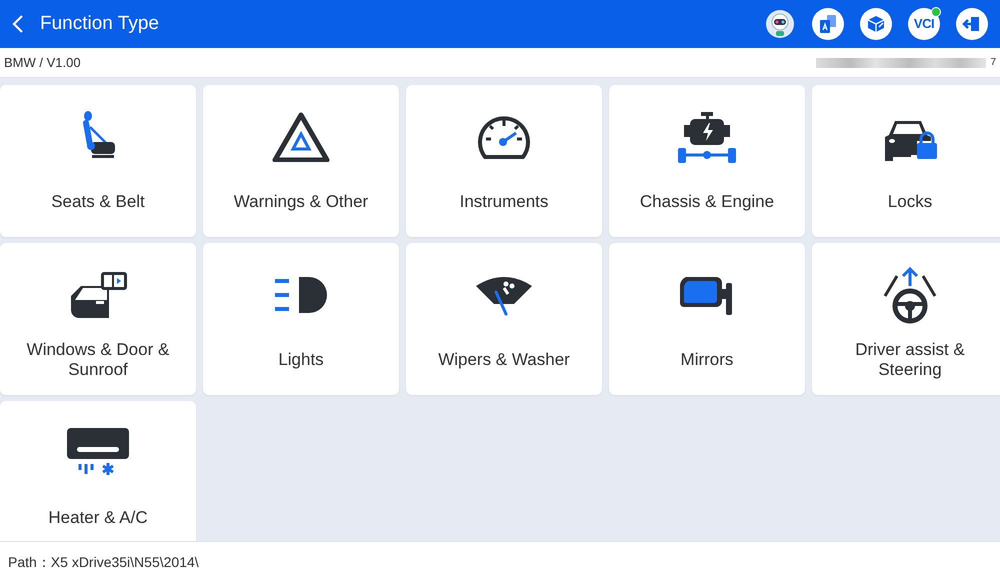  I want to click on path-text: Path：X5 xDrive35i\N55\2014\, so click(103, 562).